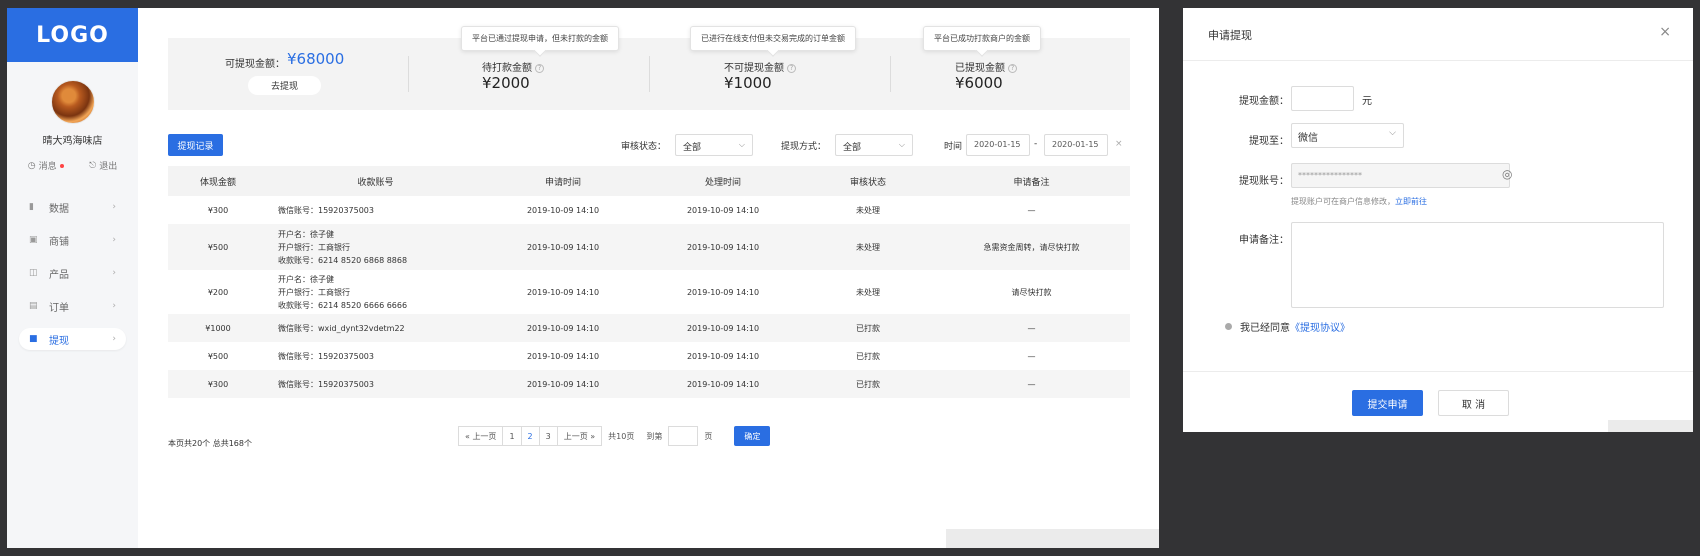 This screenshot has height=556, width=1700. Describe the element at coordinates (1477, 265) in the screenshot. I see `remark-textarea` at that location.